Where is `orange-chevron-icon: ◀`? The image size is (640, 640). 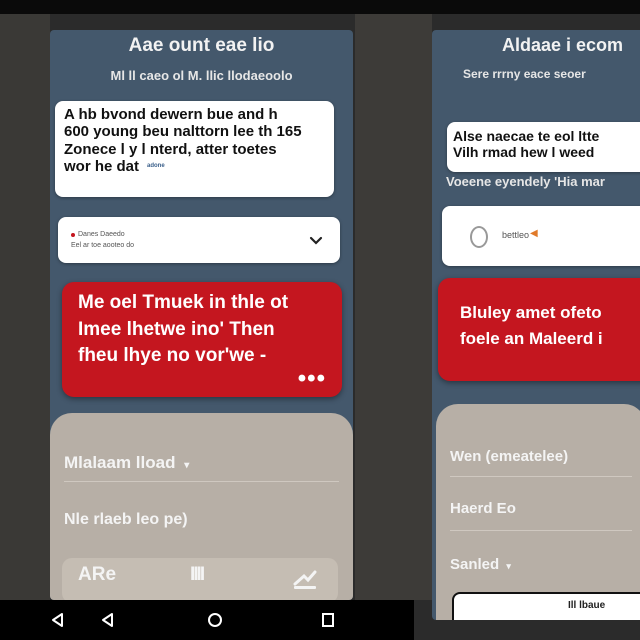 orange-chevron-icon: ◀ is located at coordinates (534, 233).